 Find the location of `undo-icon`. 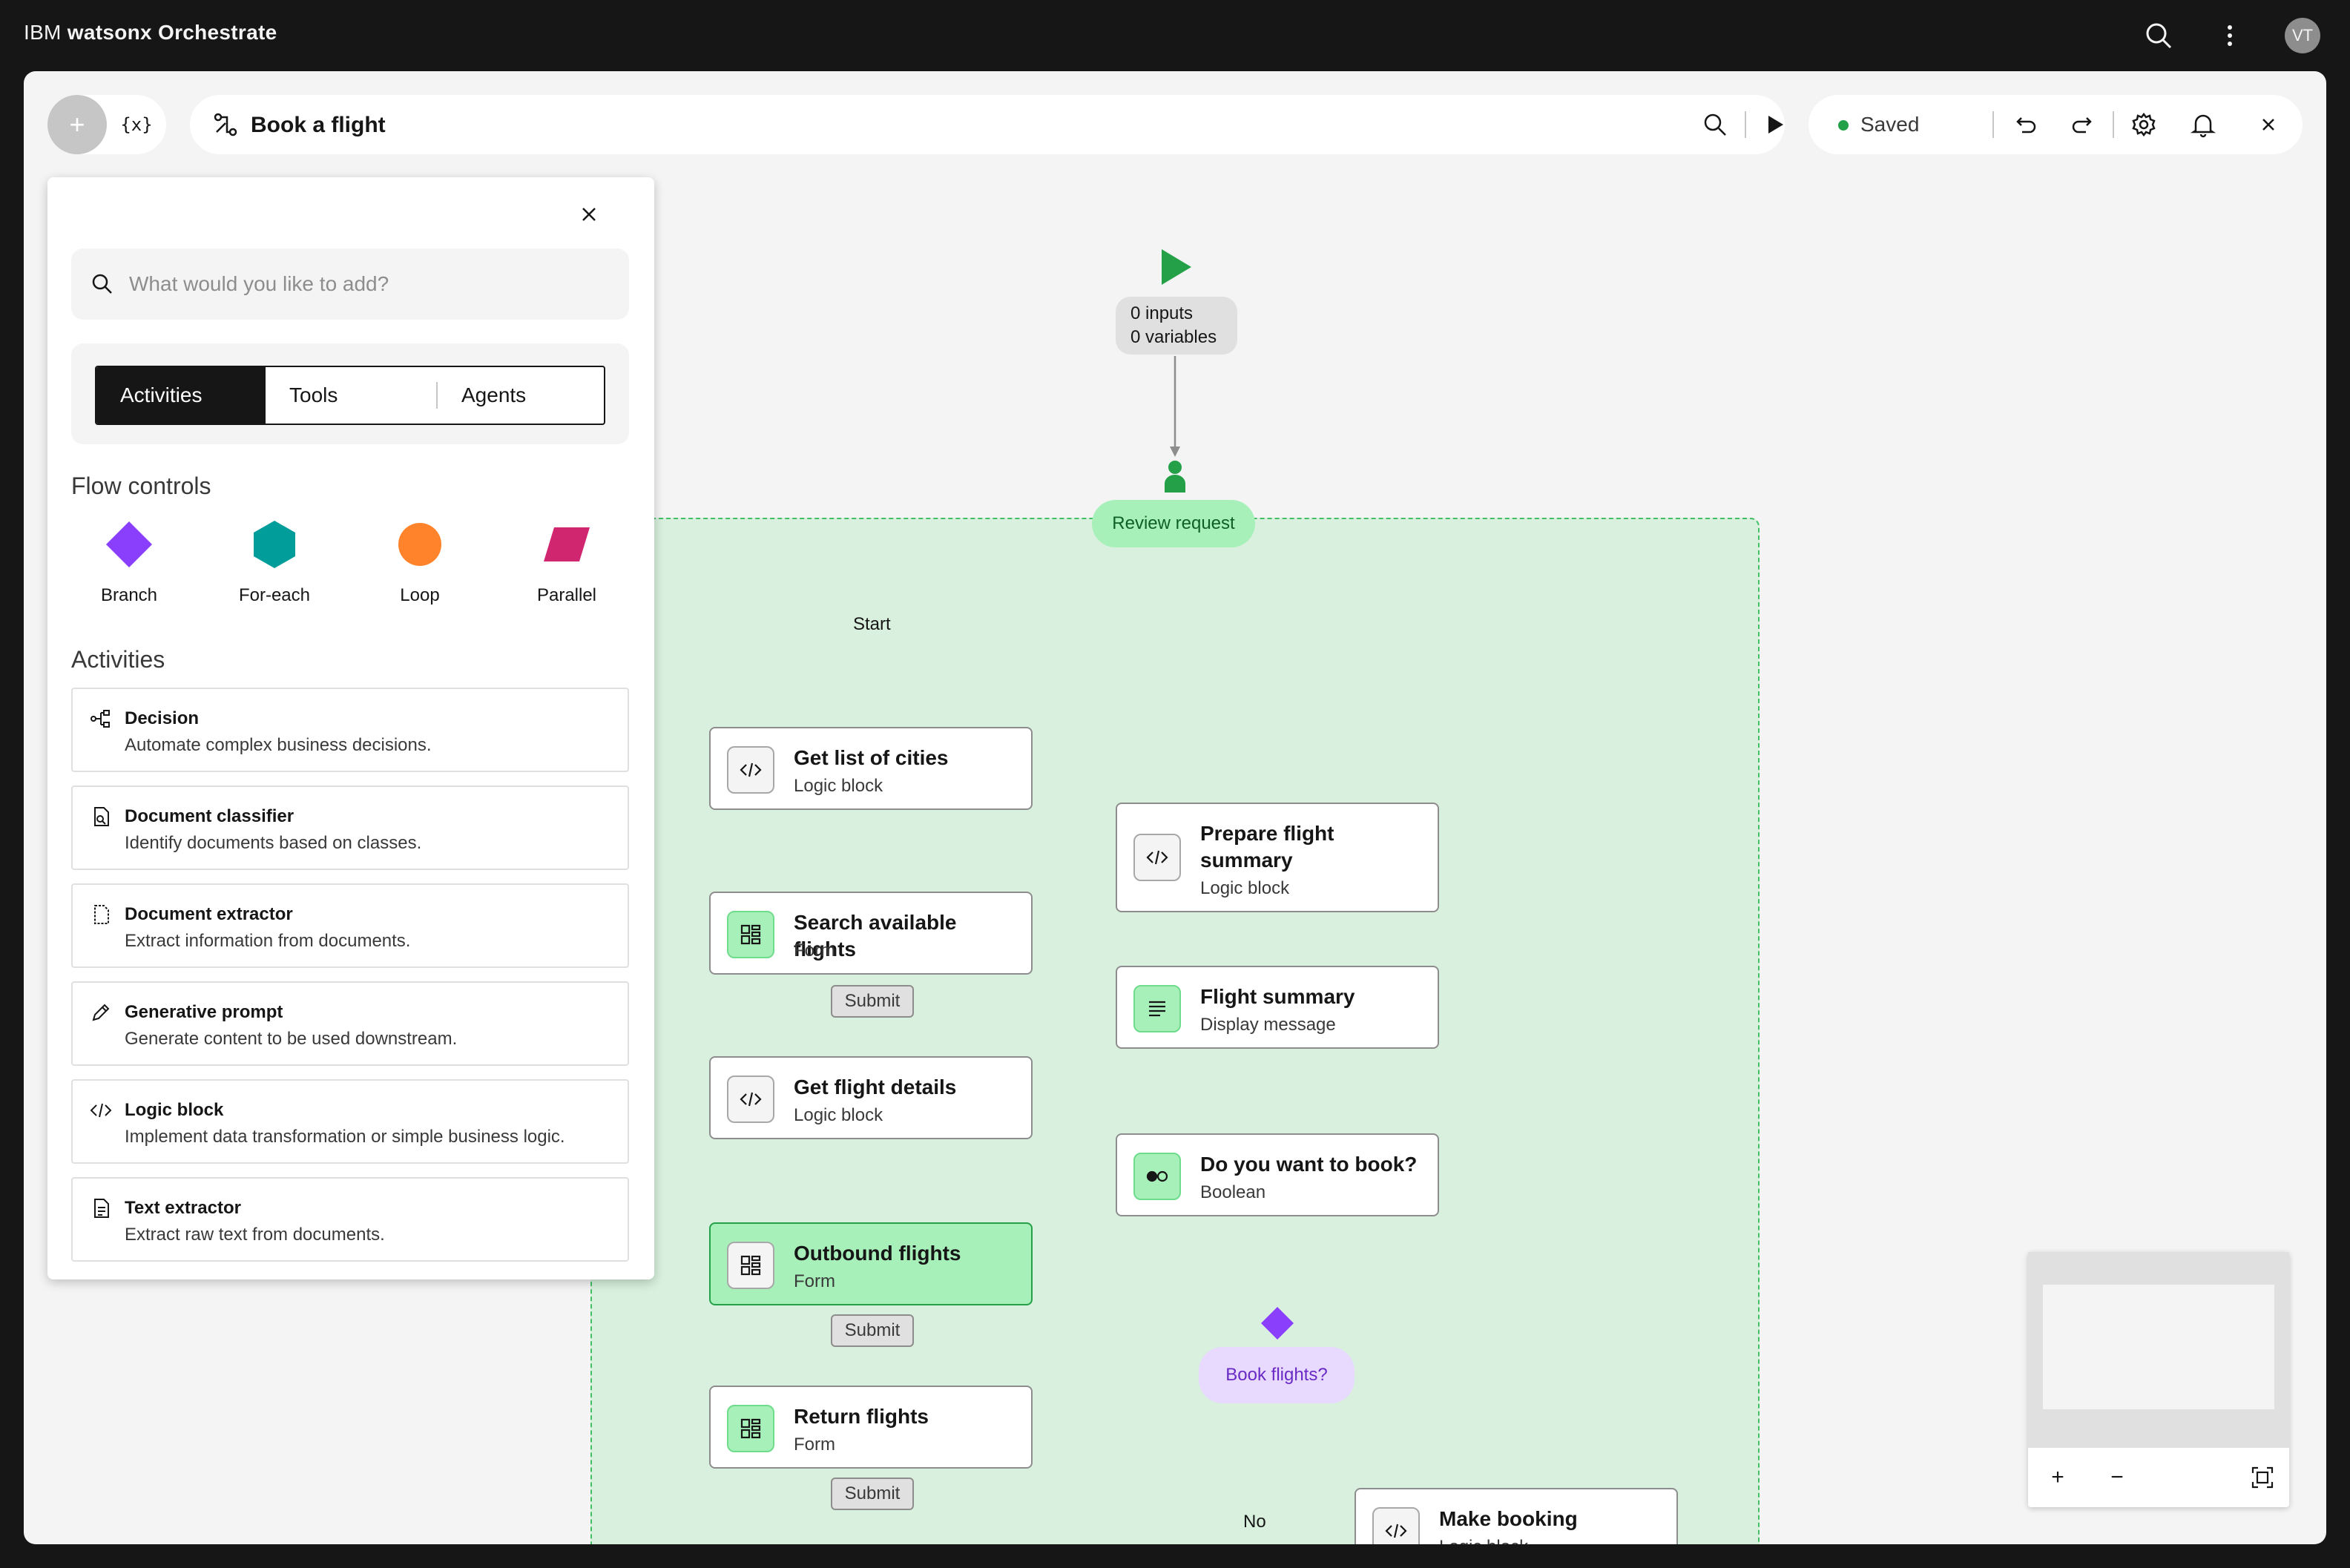

undo-icon is located at coordinates (2025, 125).